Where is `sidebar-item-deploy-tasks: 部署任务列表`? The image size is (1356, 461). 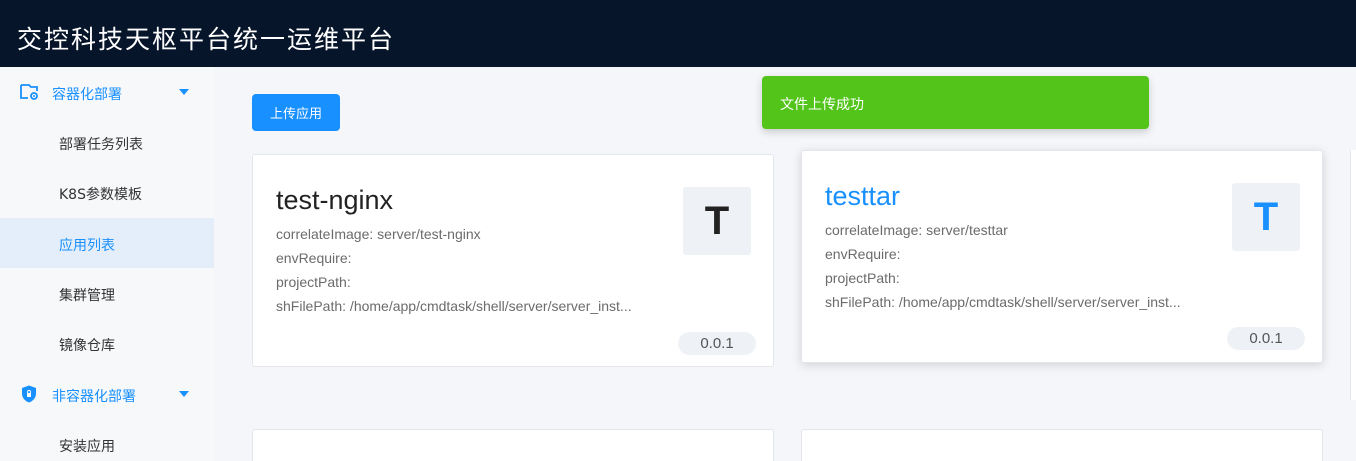
sidebar-item-deploy-tasks: 部署任务列表 is located at coordinates (107, 142).